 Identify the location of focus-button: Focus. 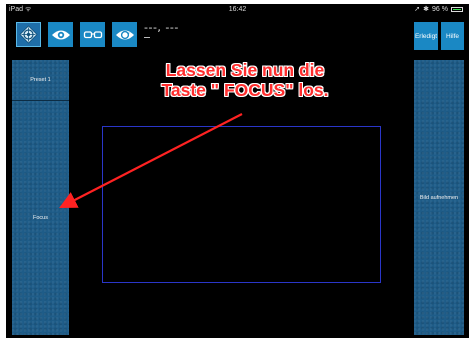
(40, 218).